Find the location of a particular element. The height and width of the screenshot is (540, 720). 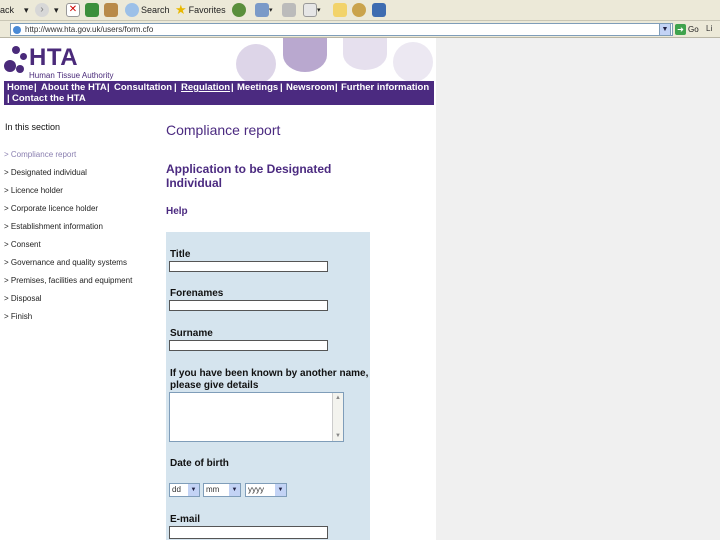

go-label: Go is located at coordinates (693, 29).